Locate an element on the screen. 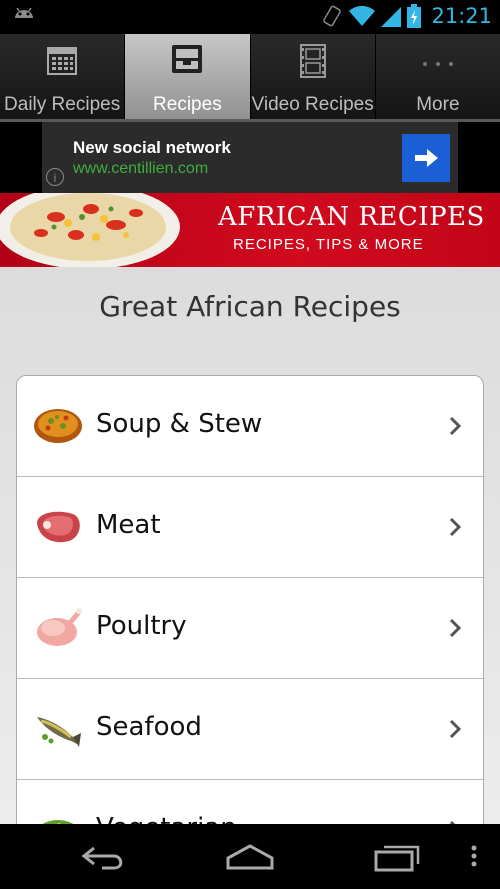 This screenshot has width=500, height=889. category-soup-stew: Soup & Stew is located at coordinates (250, 426).